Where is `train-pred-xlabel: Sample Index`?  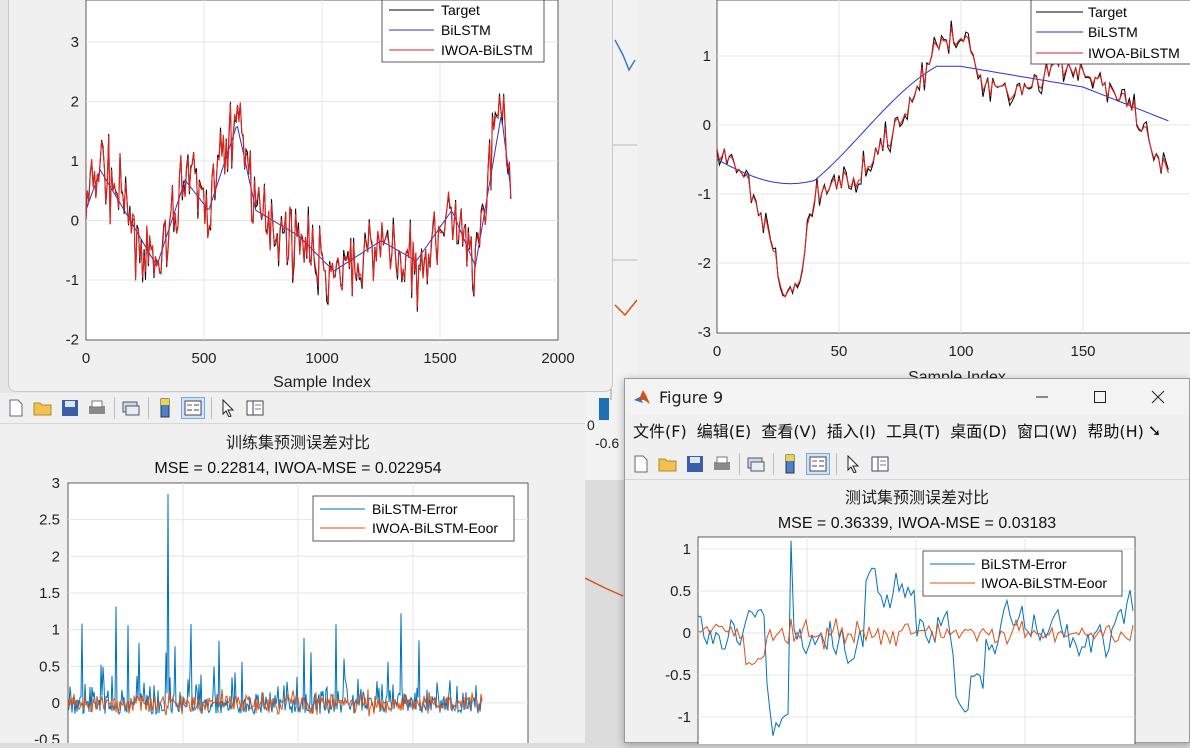
train-pred-xlabel: Sample Index is located at coordinates (322, 382).